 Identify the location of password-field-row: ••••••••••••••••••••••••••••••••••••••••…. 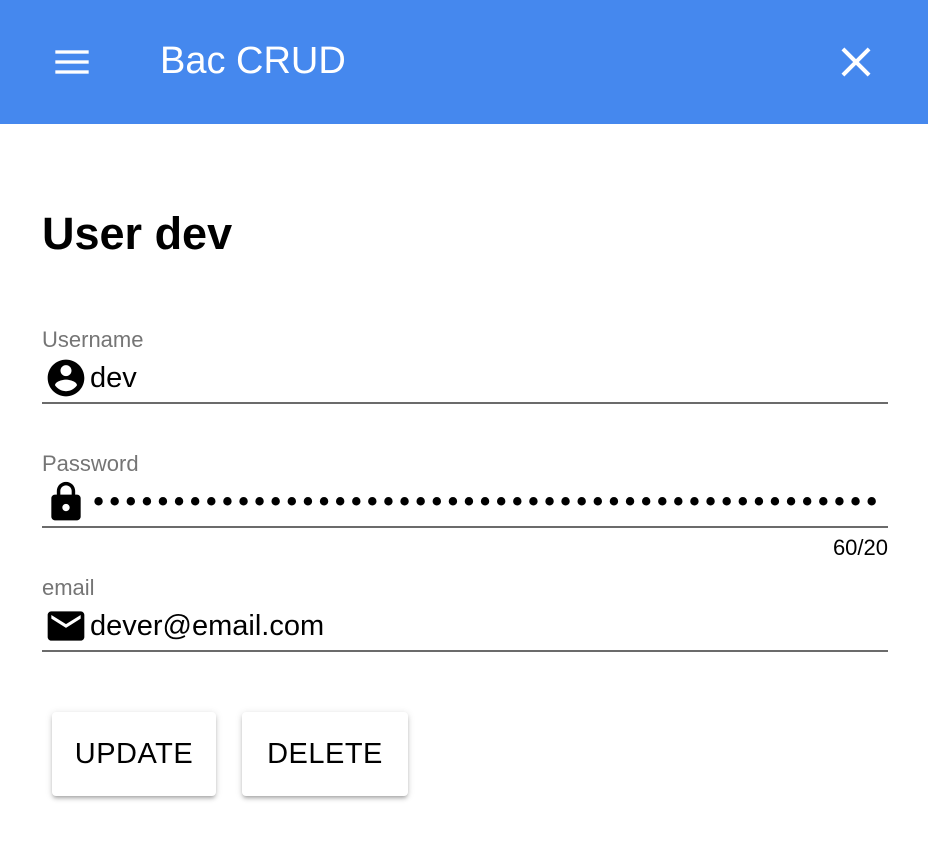
(465, 504).